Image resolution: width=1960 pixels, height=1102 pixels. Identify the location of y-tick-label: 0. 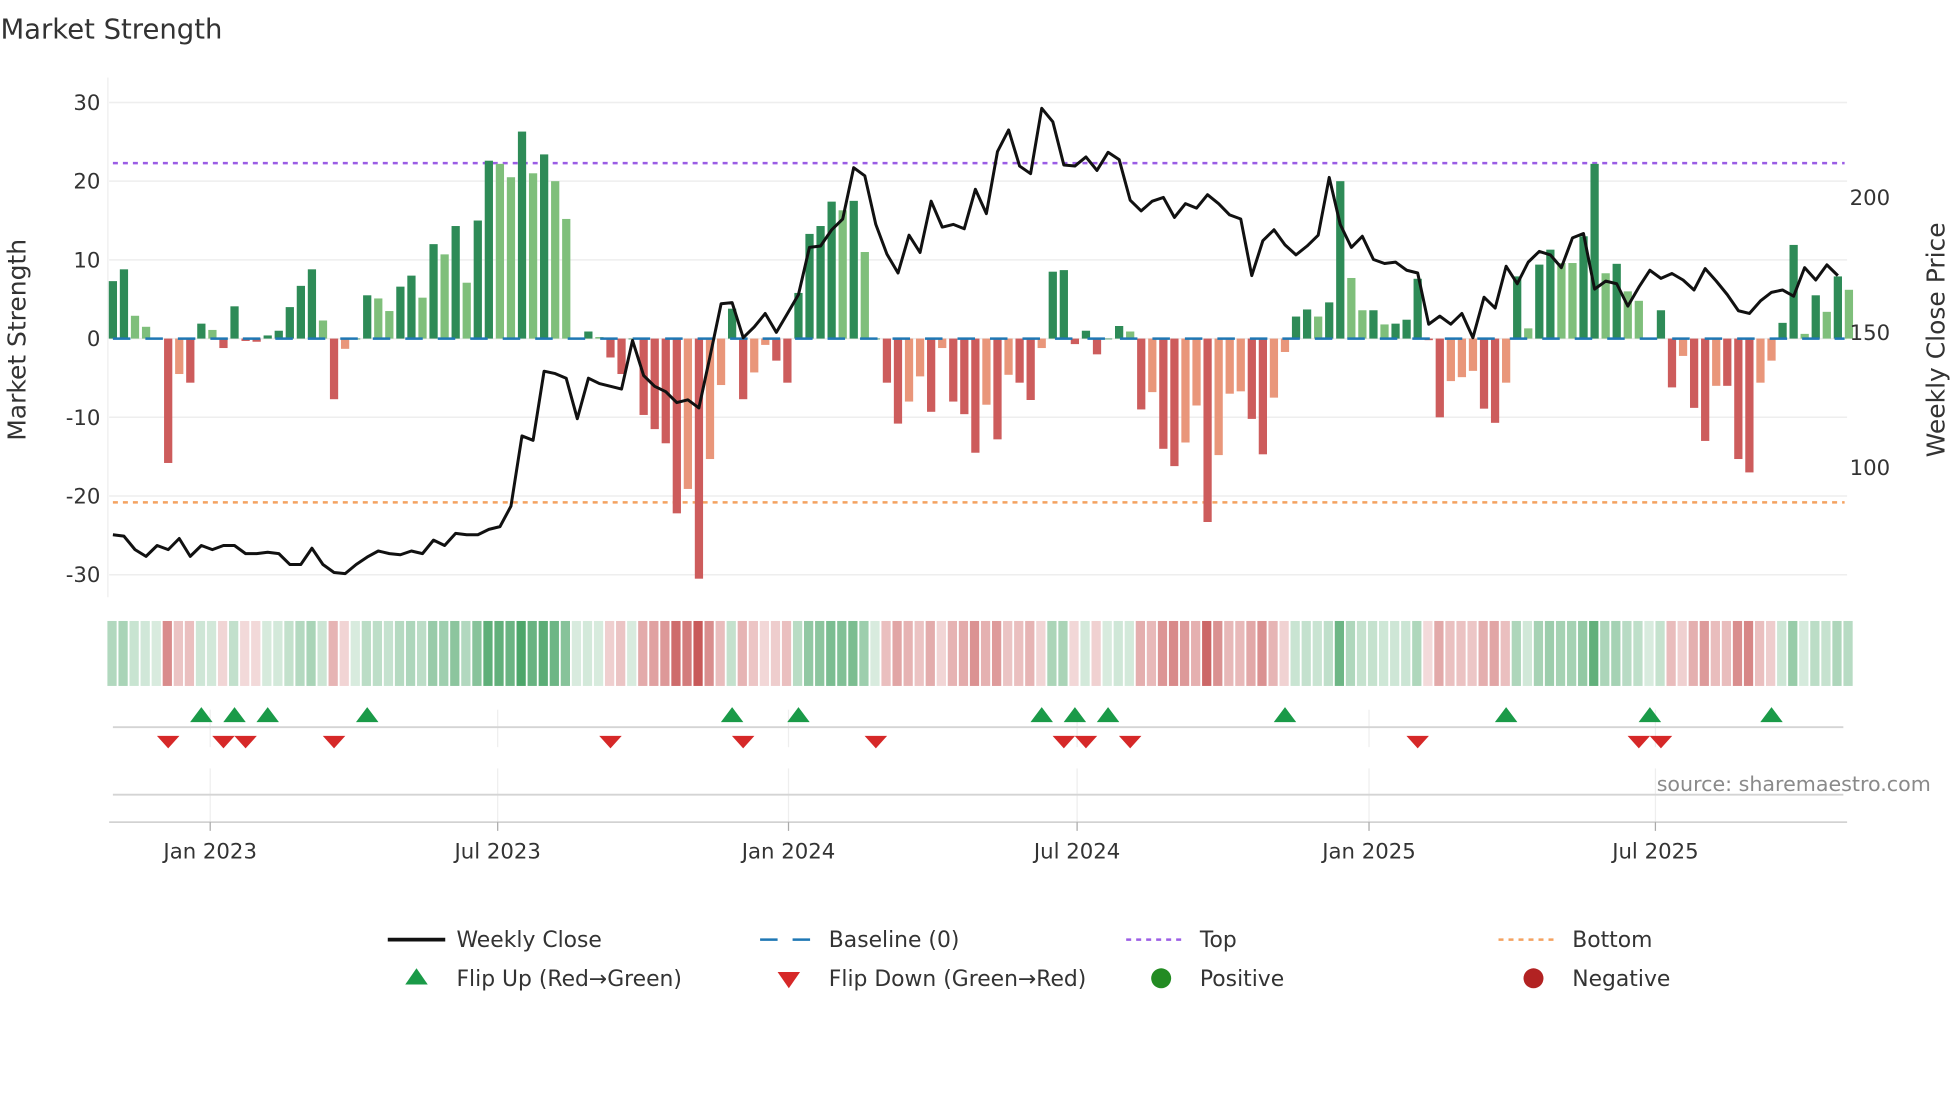
(94, 339).